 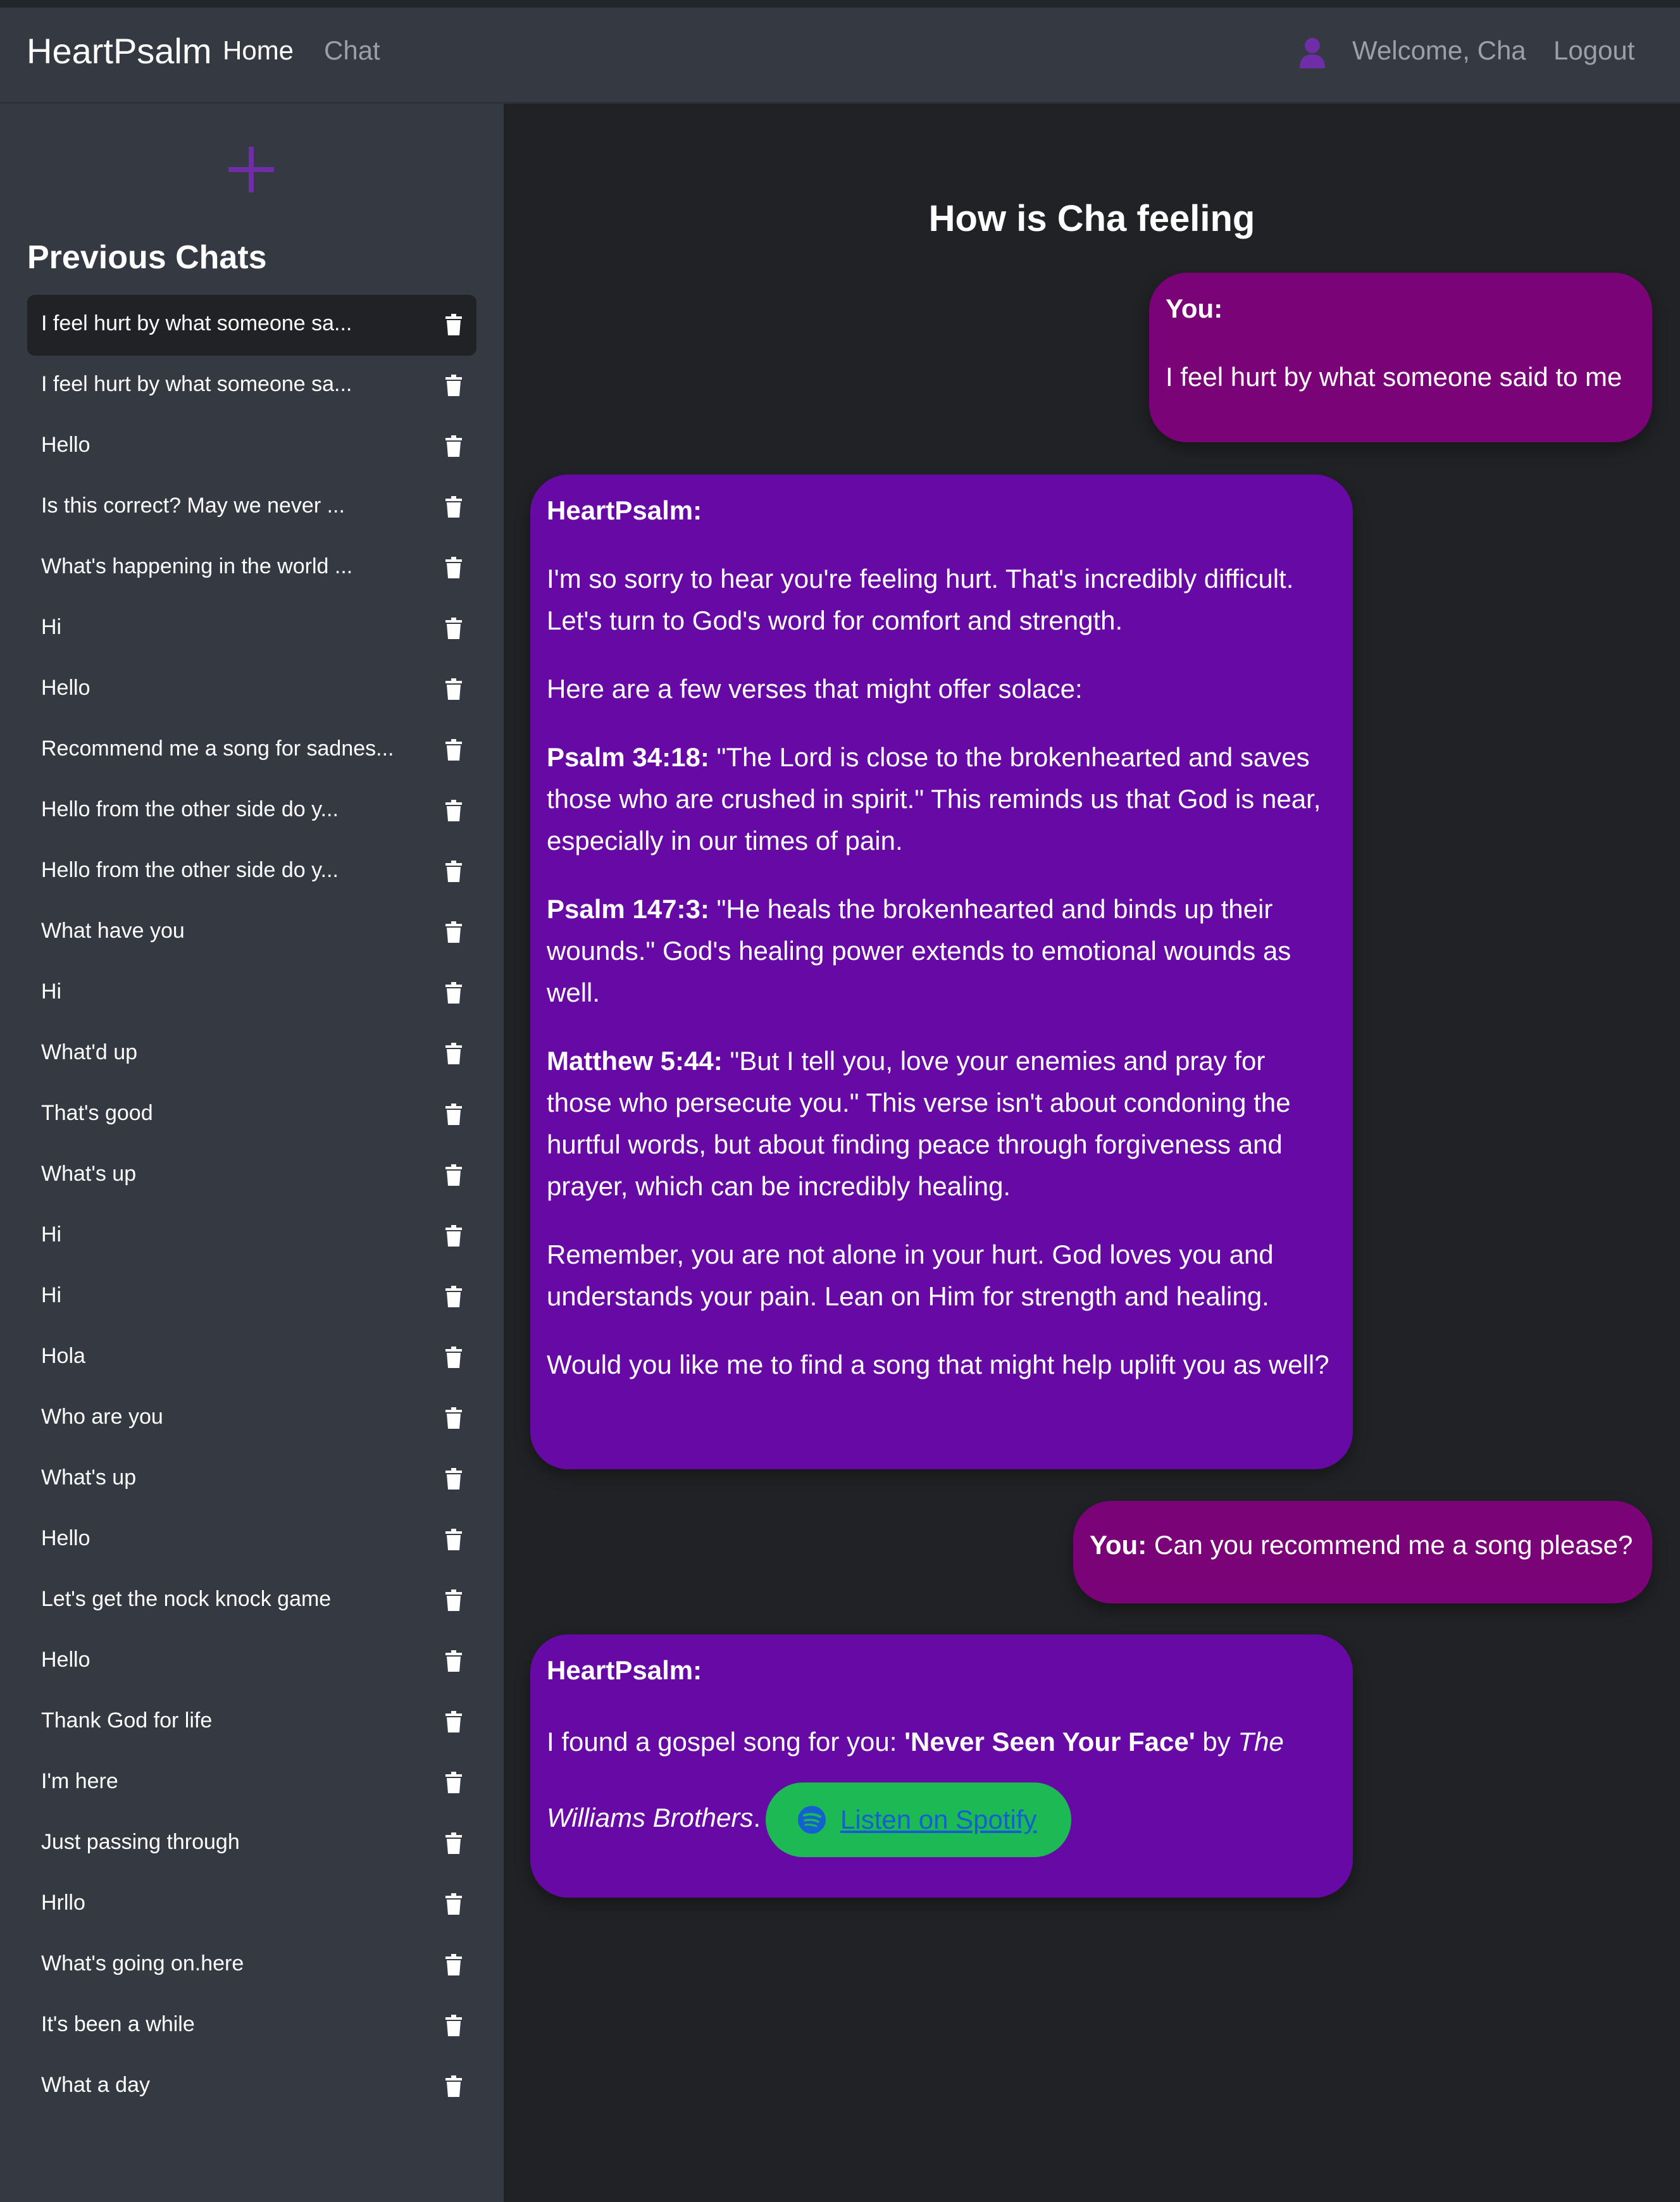 What do you see at coordinates (186, 1599) in the screenshot?
I see `chat-item-label: Let's get the nock knock game` at bounding box center [186, 1599].